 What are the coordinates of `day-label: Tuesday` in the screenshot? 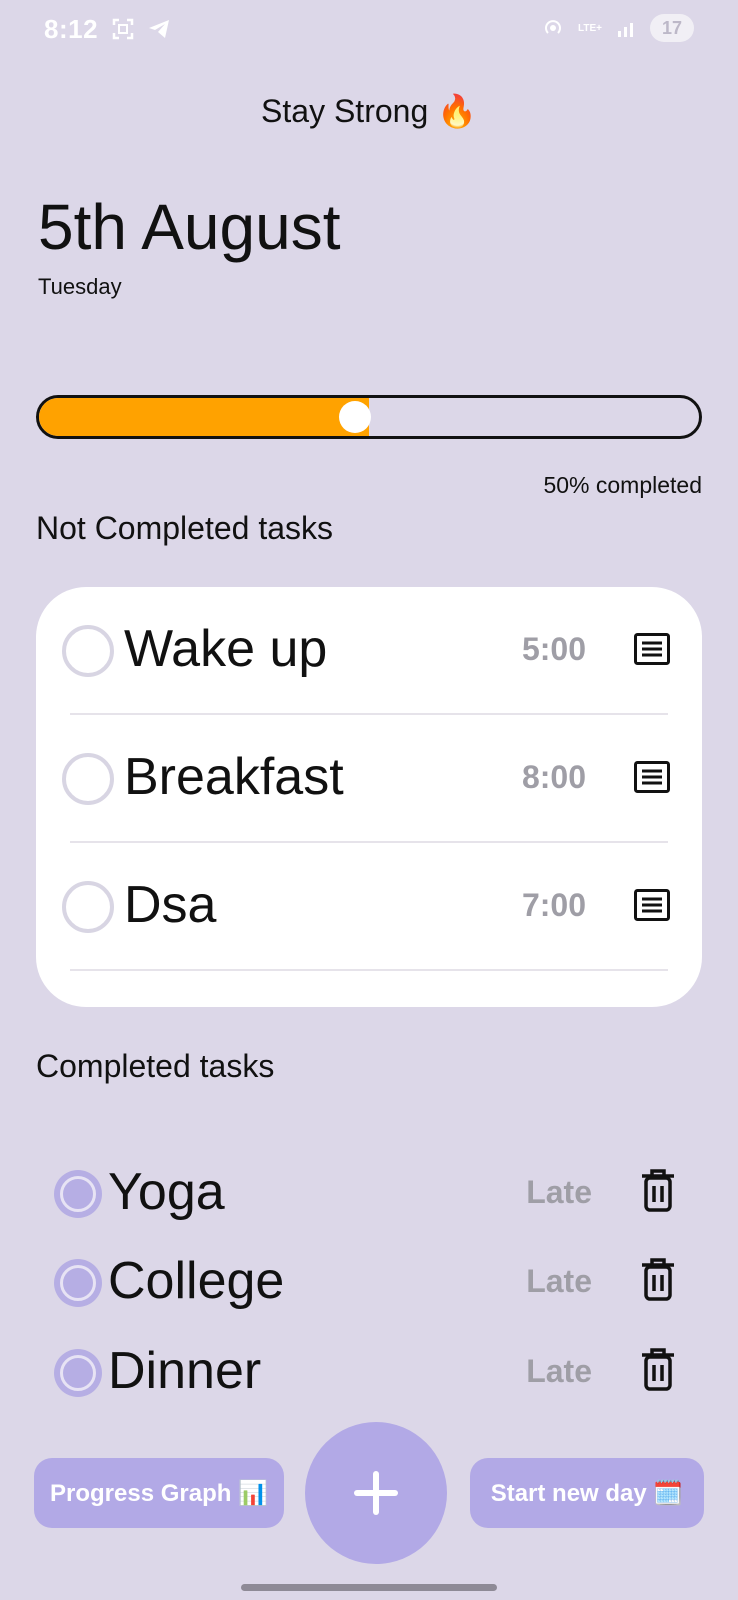 It's located at (80, 286).